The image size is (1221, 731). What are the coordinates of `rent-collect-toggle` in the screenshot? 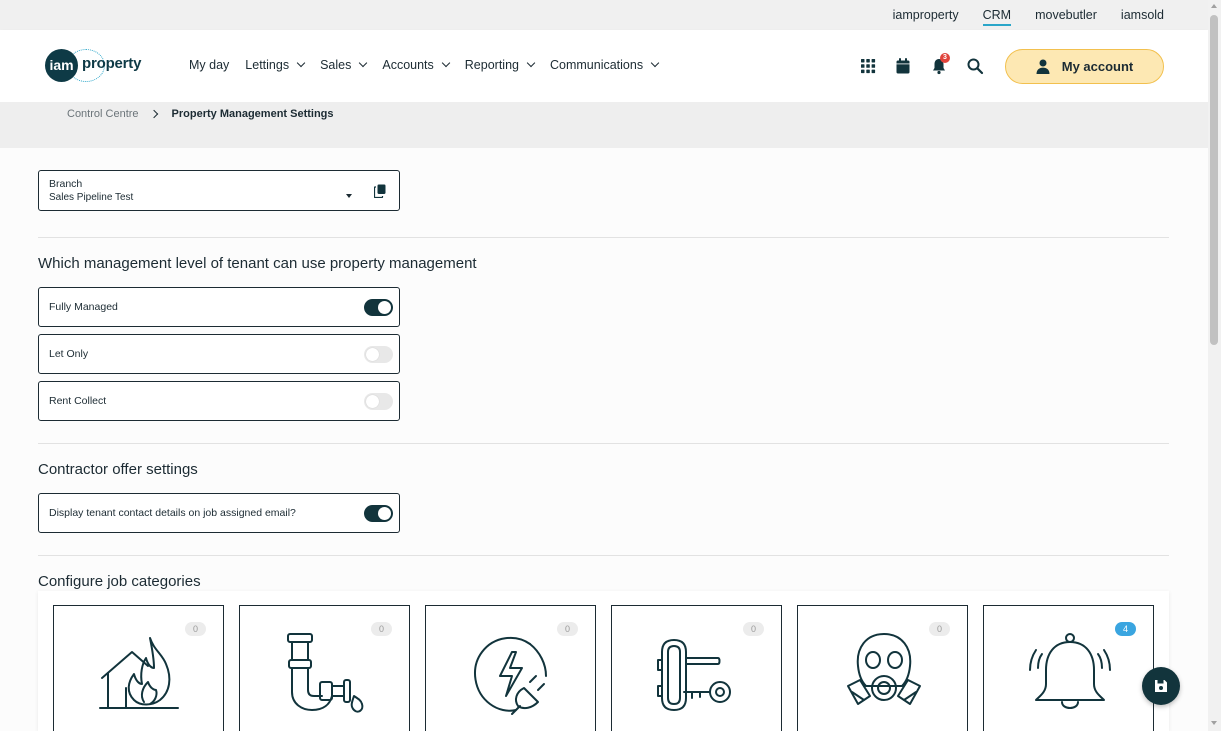 It's located at (378, 401).